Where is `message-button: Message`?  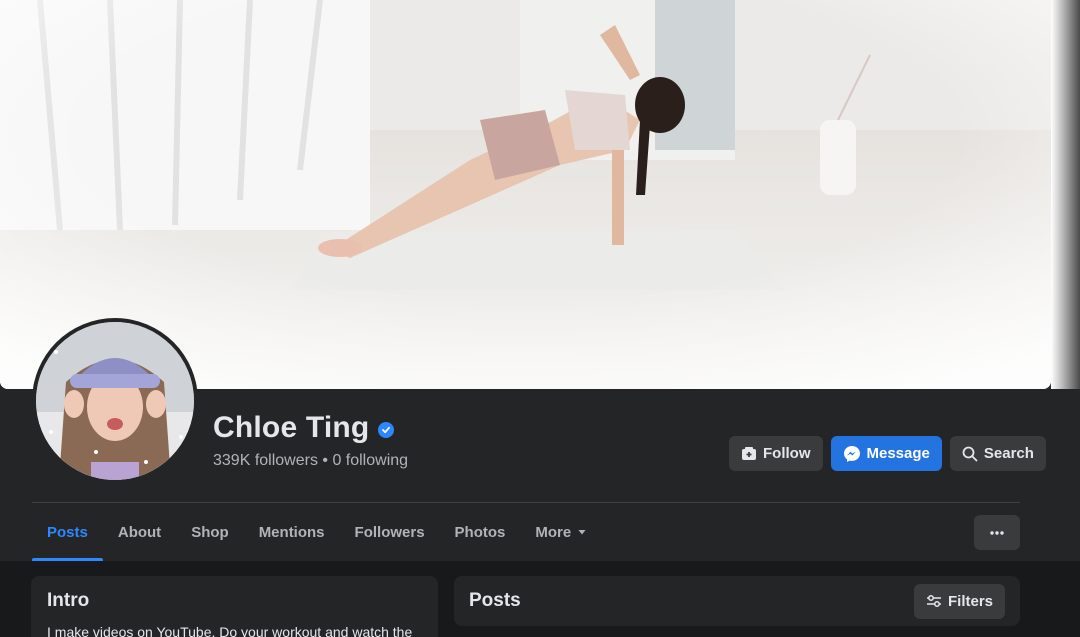 message-button: Message is located at coordinates (886, 453).